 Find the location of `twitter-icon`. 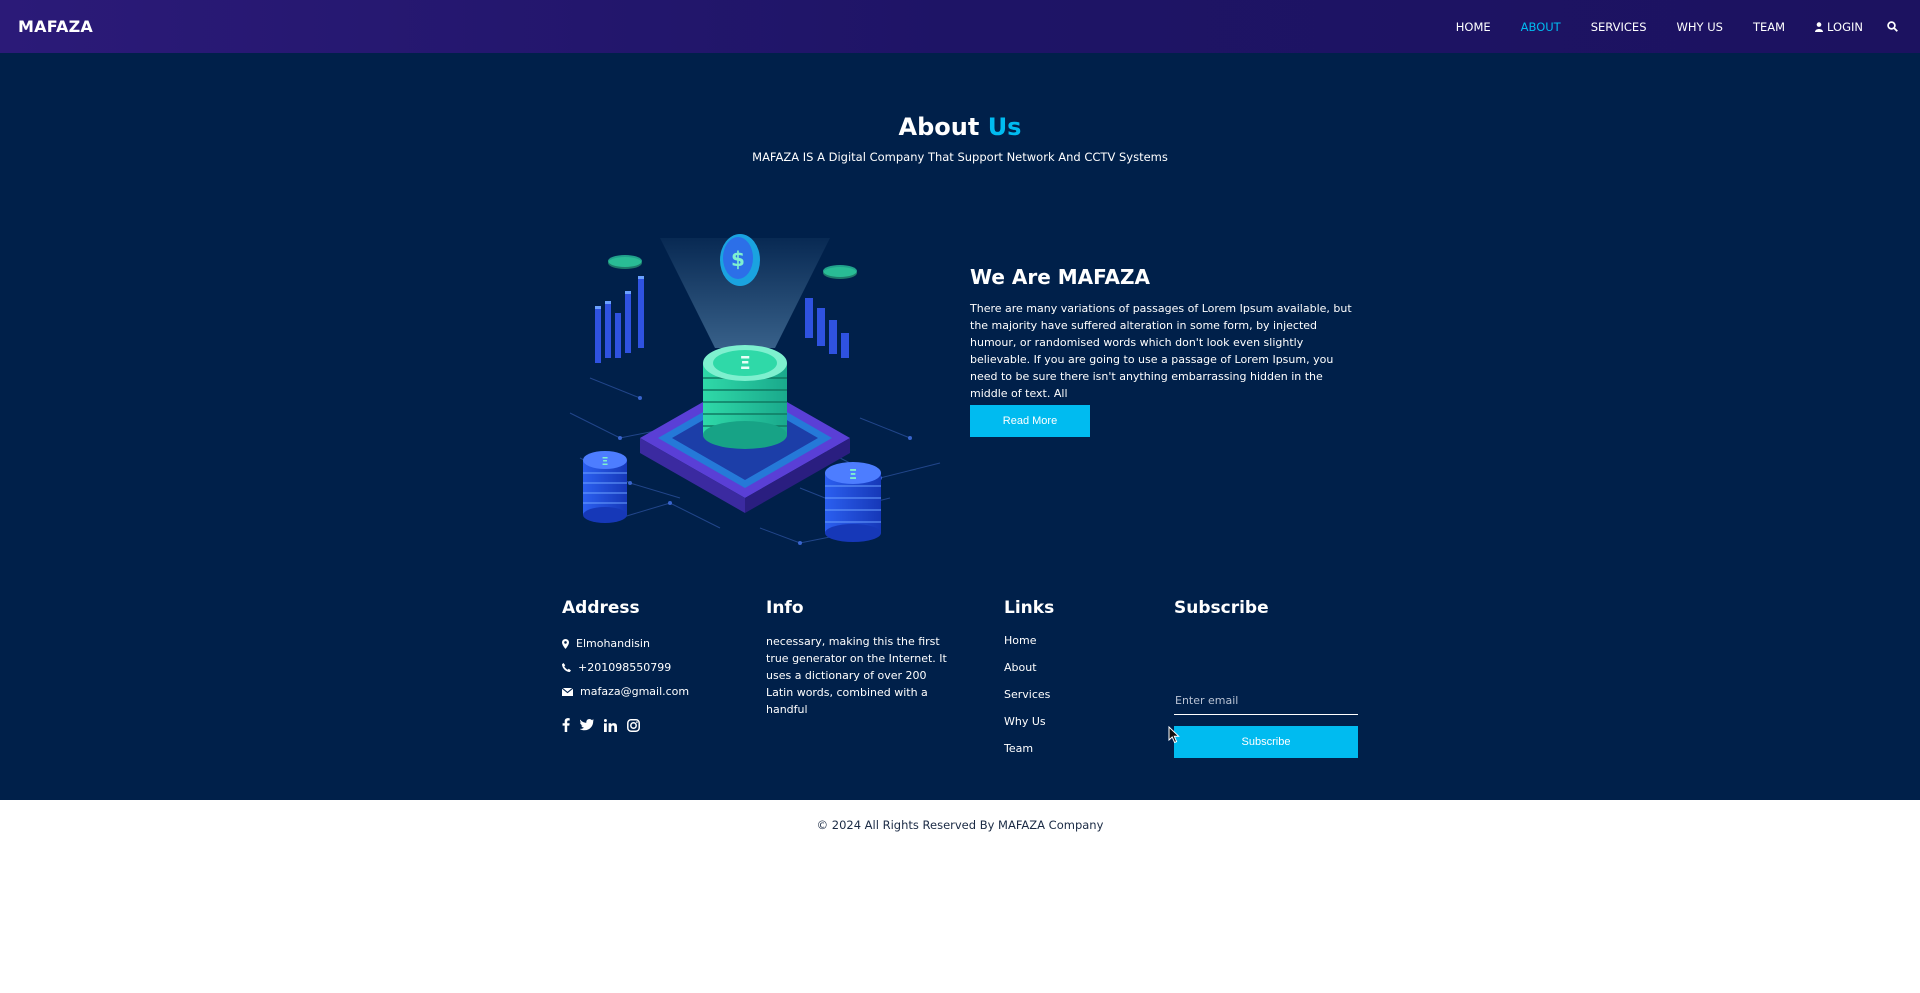

twitter-icon is located at coordinates (587, 725).